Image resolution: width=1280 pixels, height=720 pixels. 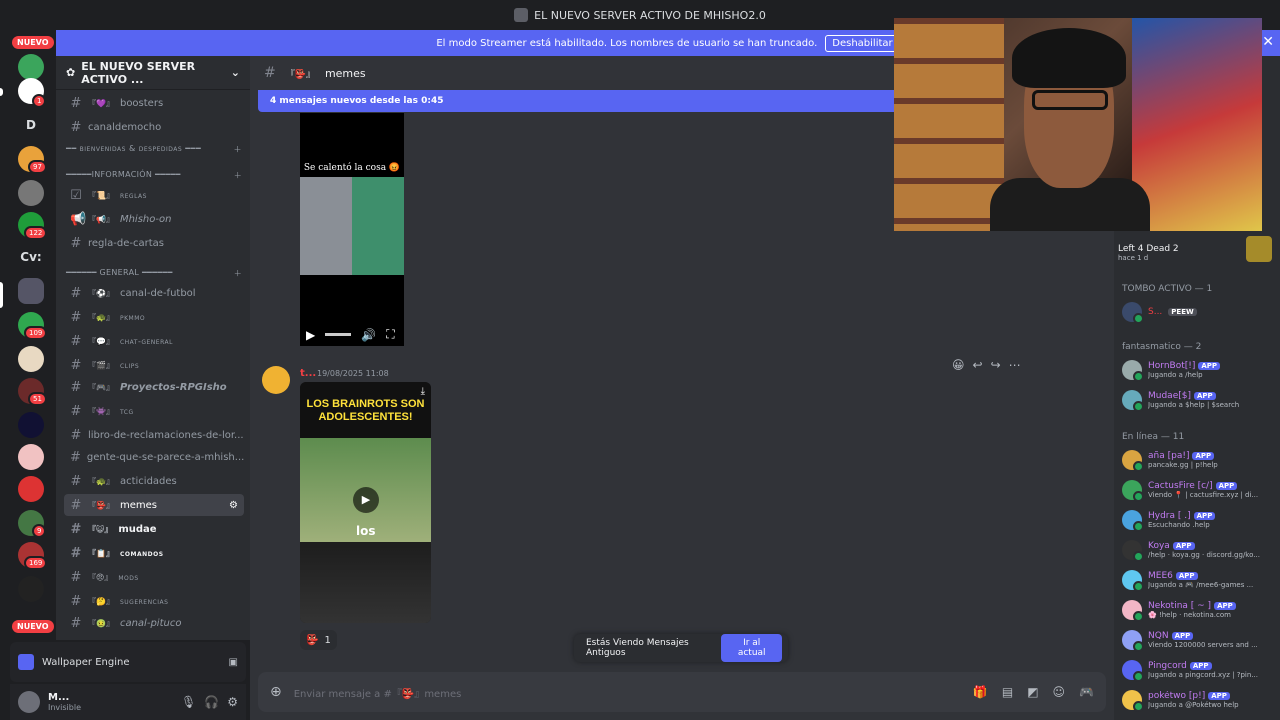 I want to click on apps-icon: 🎮, so click(x=1086, y=692).